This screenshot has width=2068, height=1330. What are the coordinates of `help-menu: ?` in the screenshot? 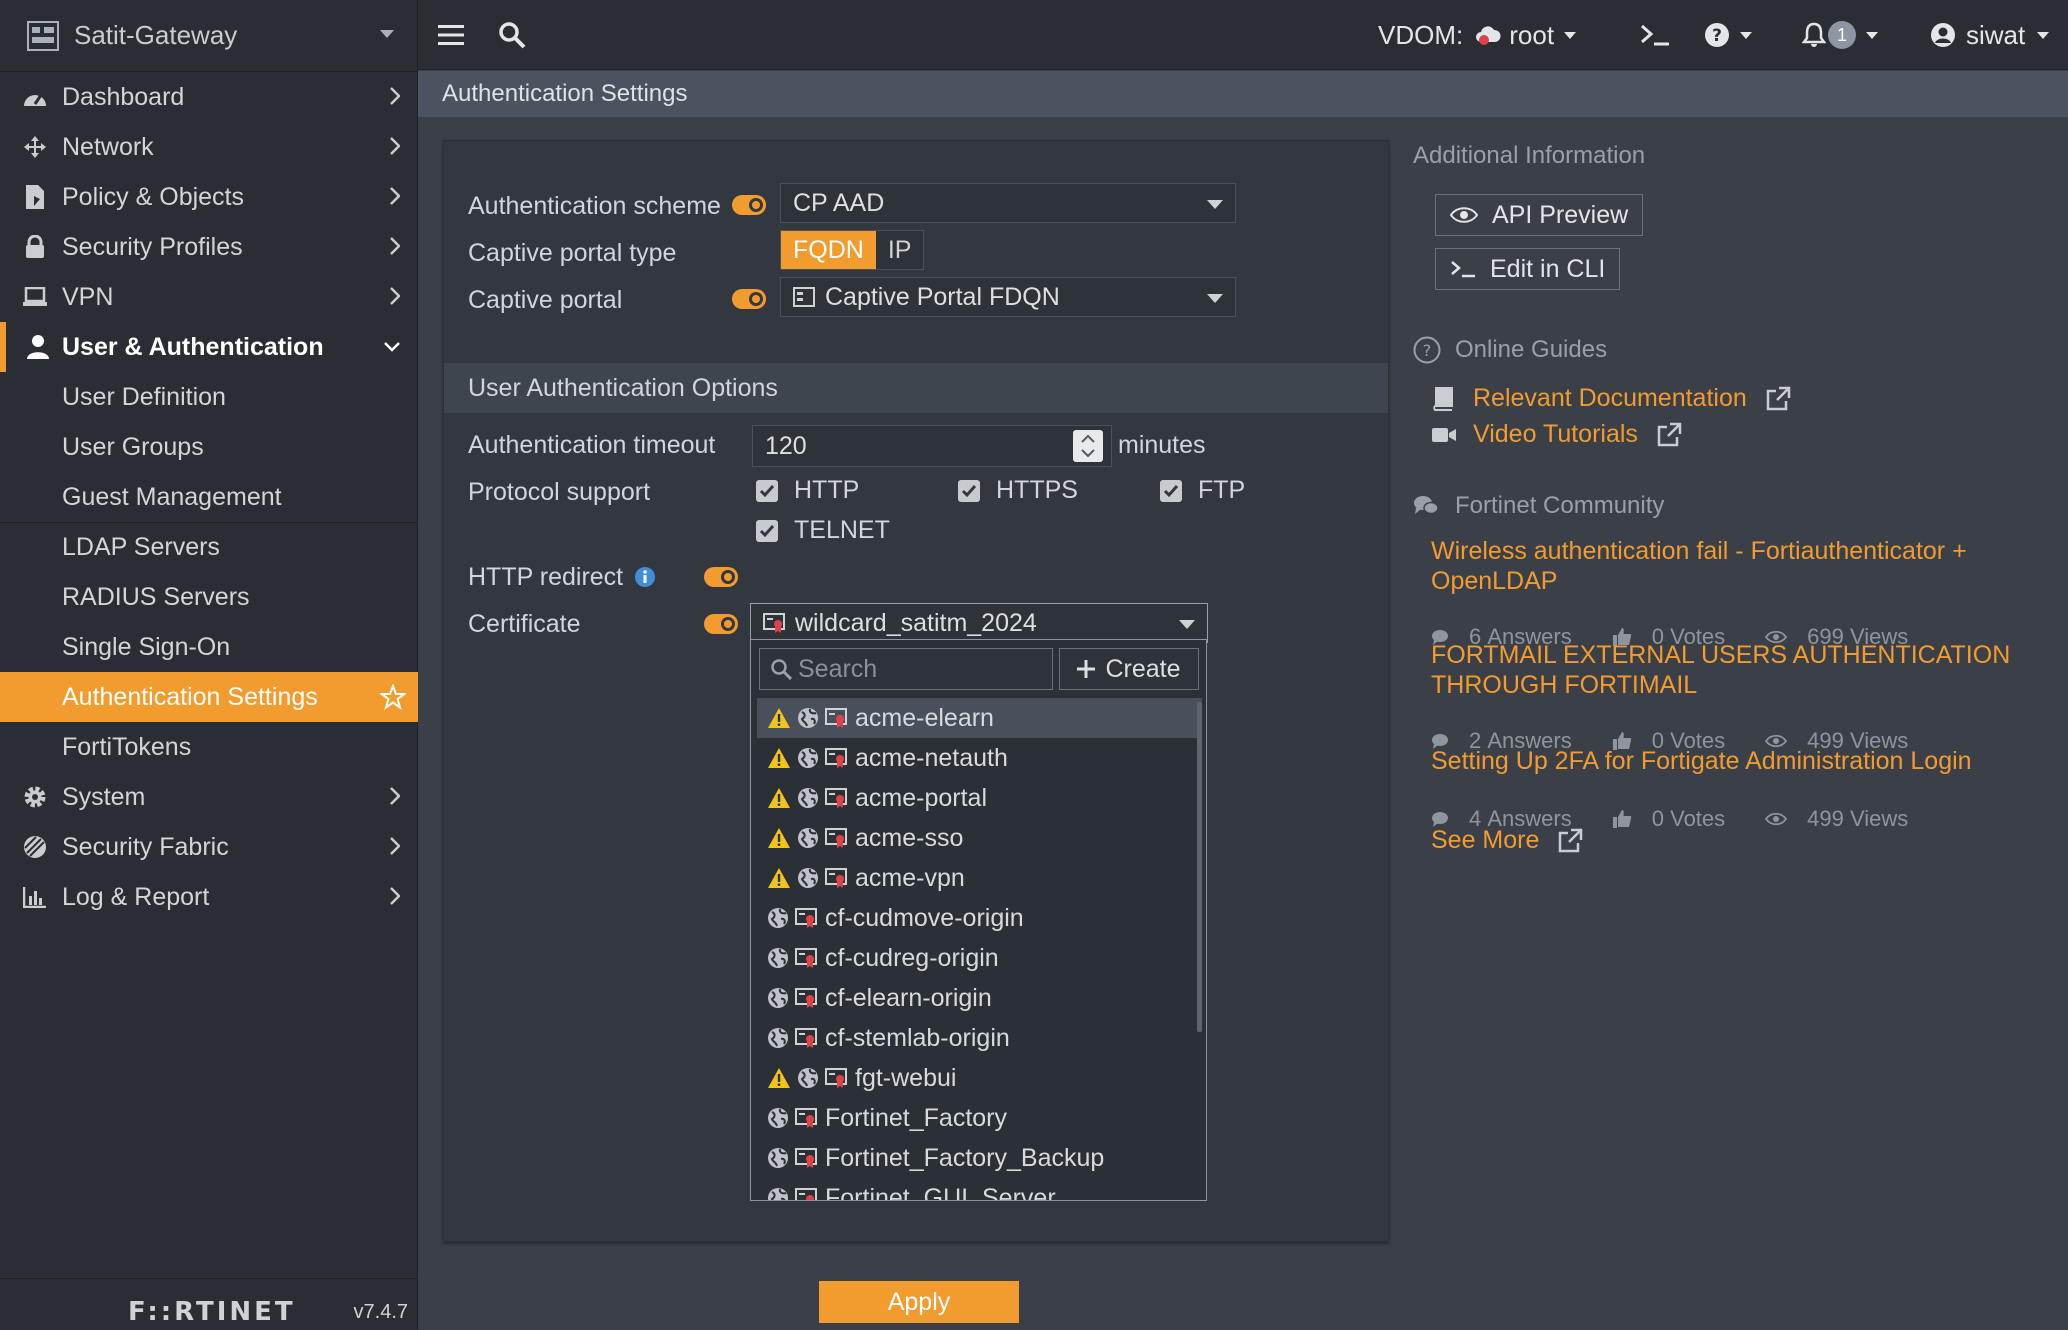 It's located at (1728, 35).